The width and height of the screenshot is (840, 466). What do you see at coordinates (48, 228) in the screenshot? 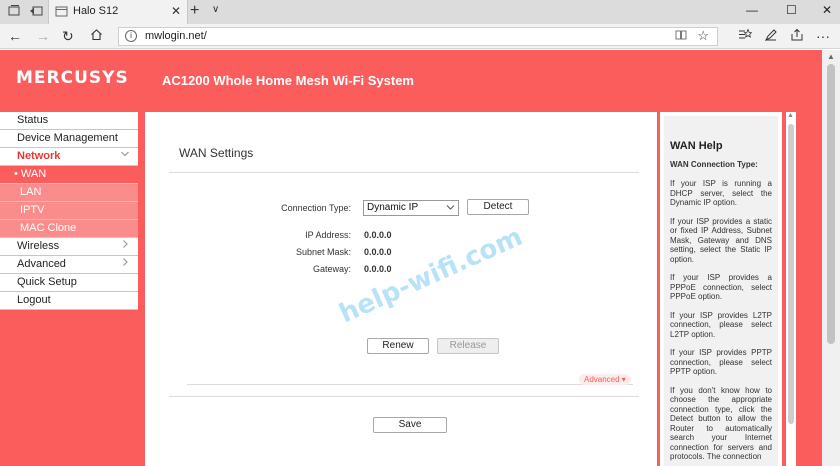
I see `sidebar-subitem-label: MAC Clone` at bounding box center [48, 228].